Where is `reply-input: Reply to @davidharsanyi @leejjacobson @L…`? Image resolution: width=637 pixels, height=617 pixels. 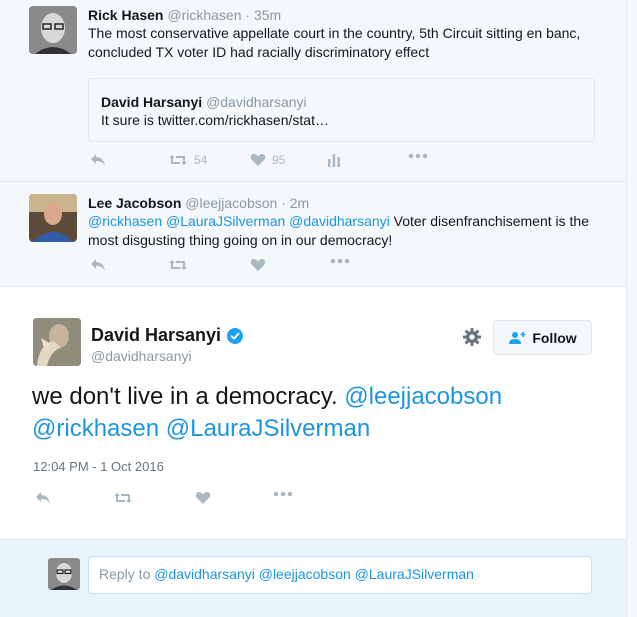
reply-input: Reply to @davidharsanyi @leejjacobson @L… is located at coordinates (340, 575).